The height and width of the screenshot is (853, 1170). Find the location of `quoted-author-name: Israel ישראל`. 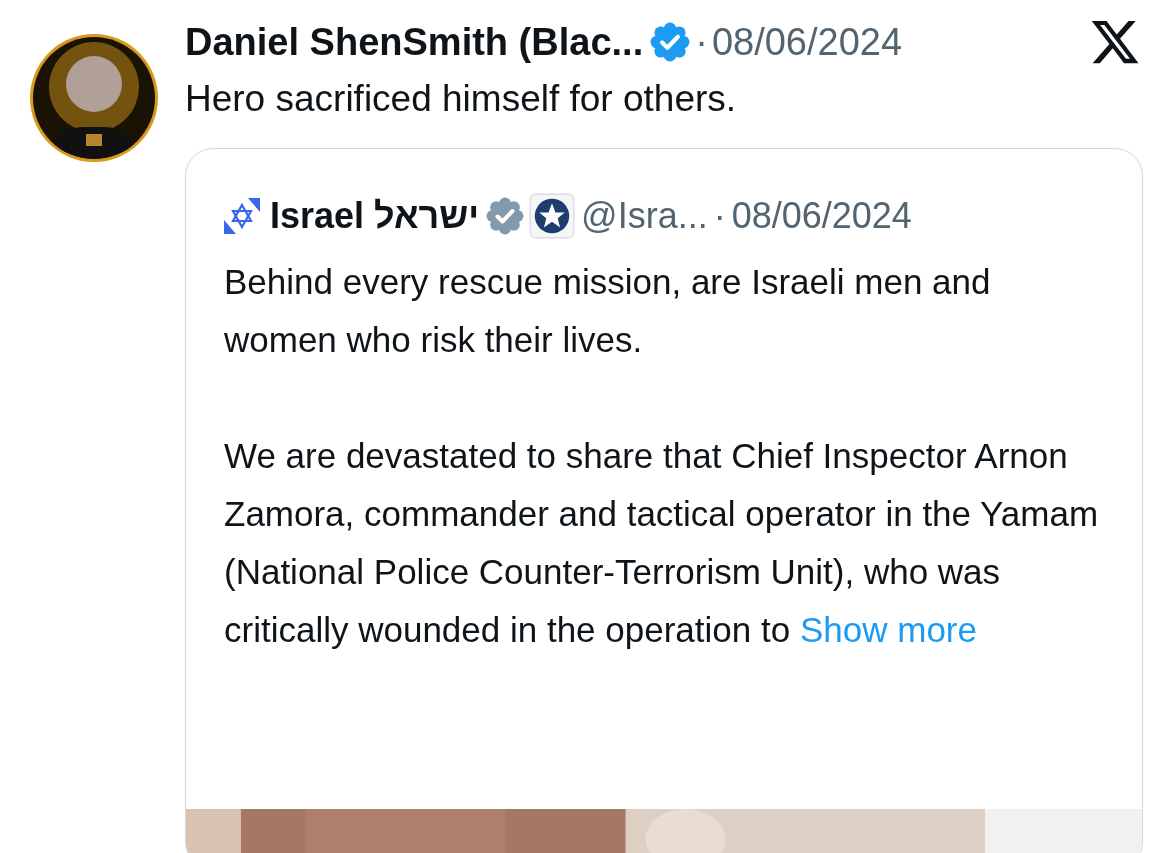

quoted-author-name: Israel ישראל is located at coordinates (375, 216).